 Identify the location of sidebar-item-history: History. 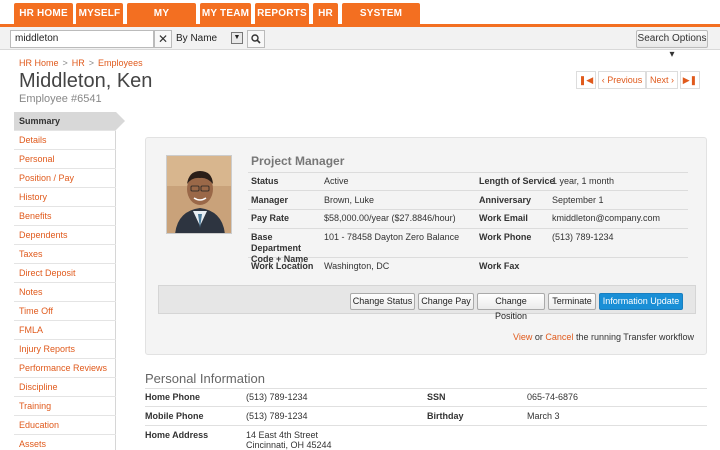
(65, 197).